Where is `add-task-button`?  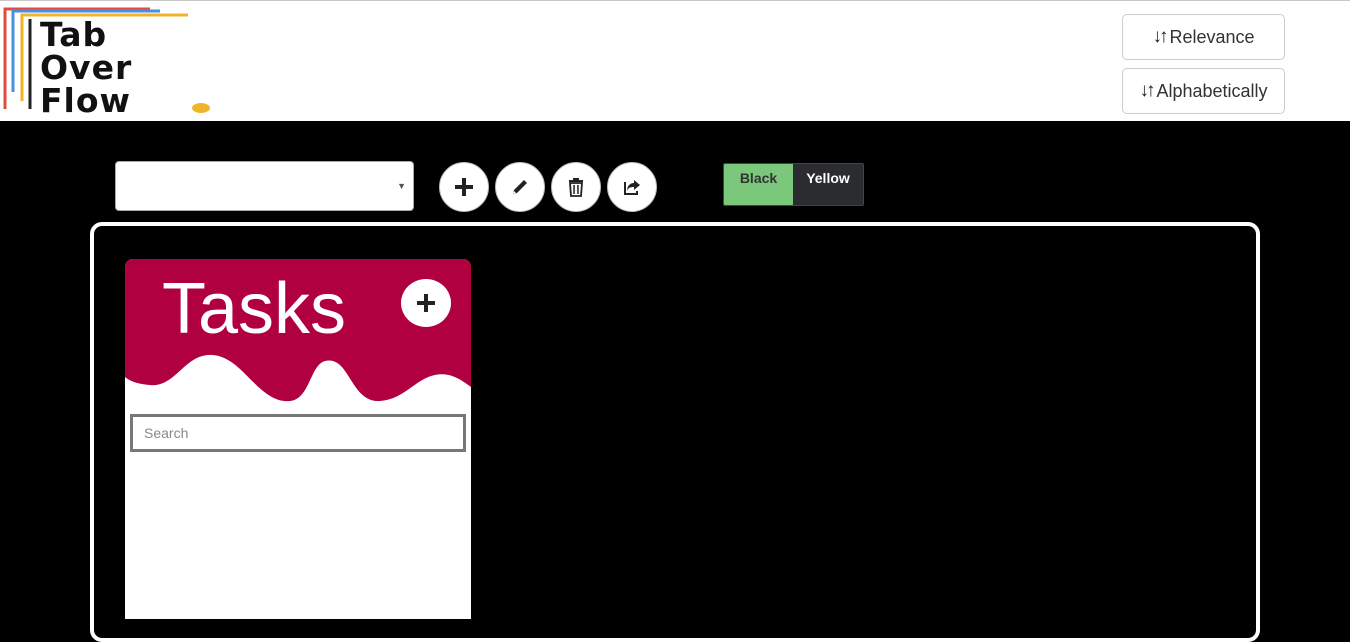
add-task-button is located at coordinates (426, 303).